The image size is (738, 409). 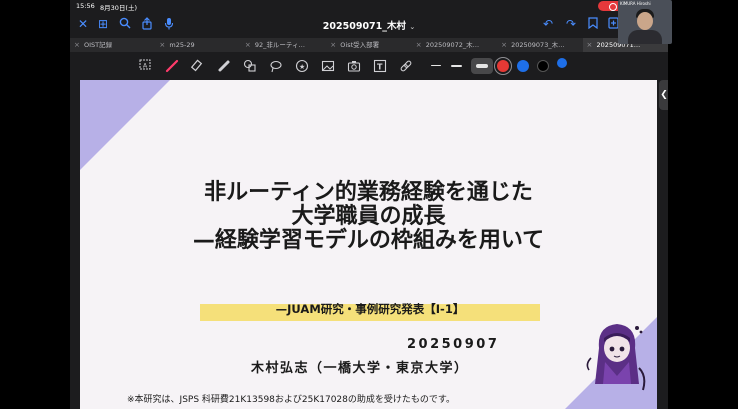 I want to click on tab-m25-29: × m25-29, so click(x=197, y=45).